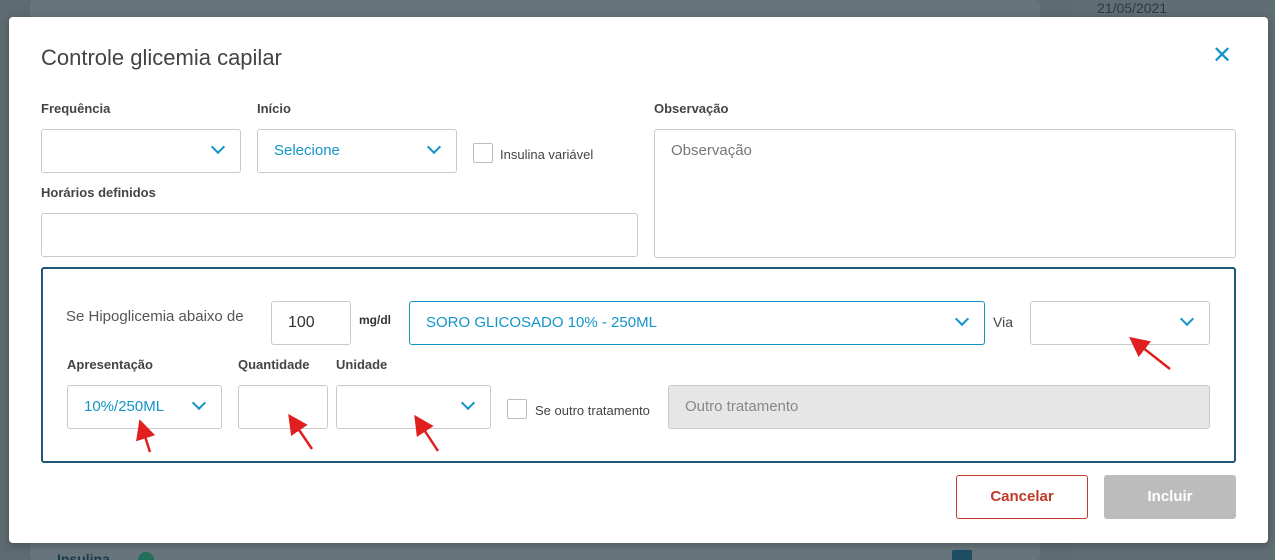 This screenshot has width=1275, height=560. I want to click on inicio-value: Selecione, so click(307, 150).